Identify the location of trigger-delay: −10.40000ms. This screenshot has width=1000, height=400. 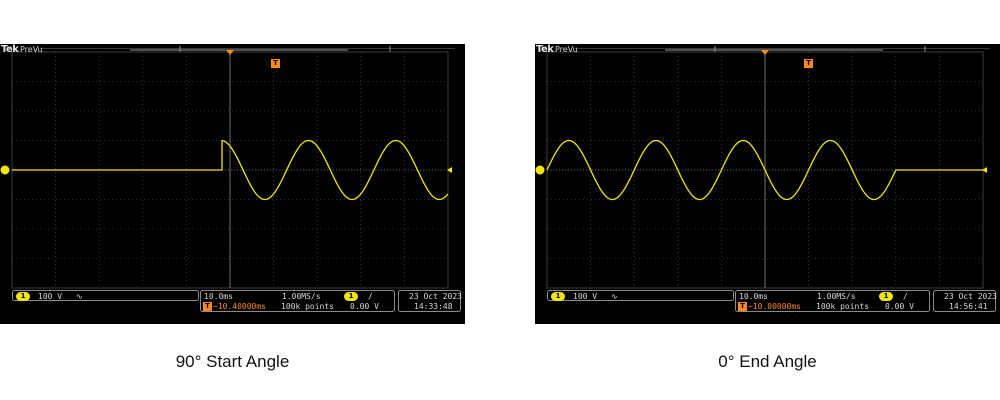
(239, 306).